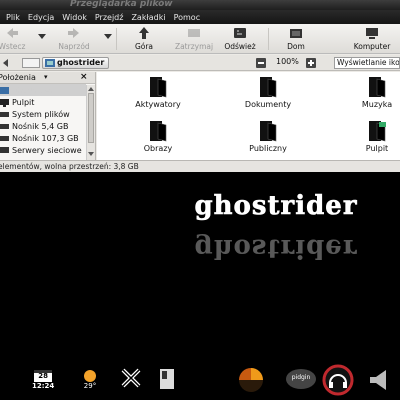  Describe the element at coordinates (91, 154) in the screenshot. I see `scroll-down-icon` at that location.